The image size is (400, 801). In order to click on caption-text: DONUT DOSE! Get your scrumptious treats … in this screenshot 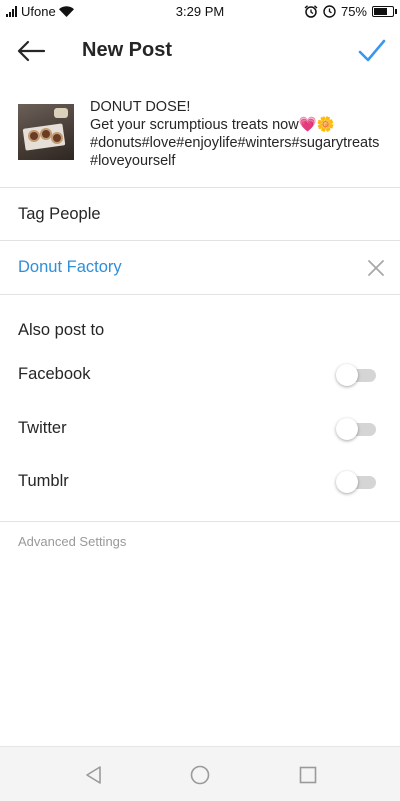, I will do `click(238, 134)`.